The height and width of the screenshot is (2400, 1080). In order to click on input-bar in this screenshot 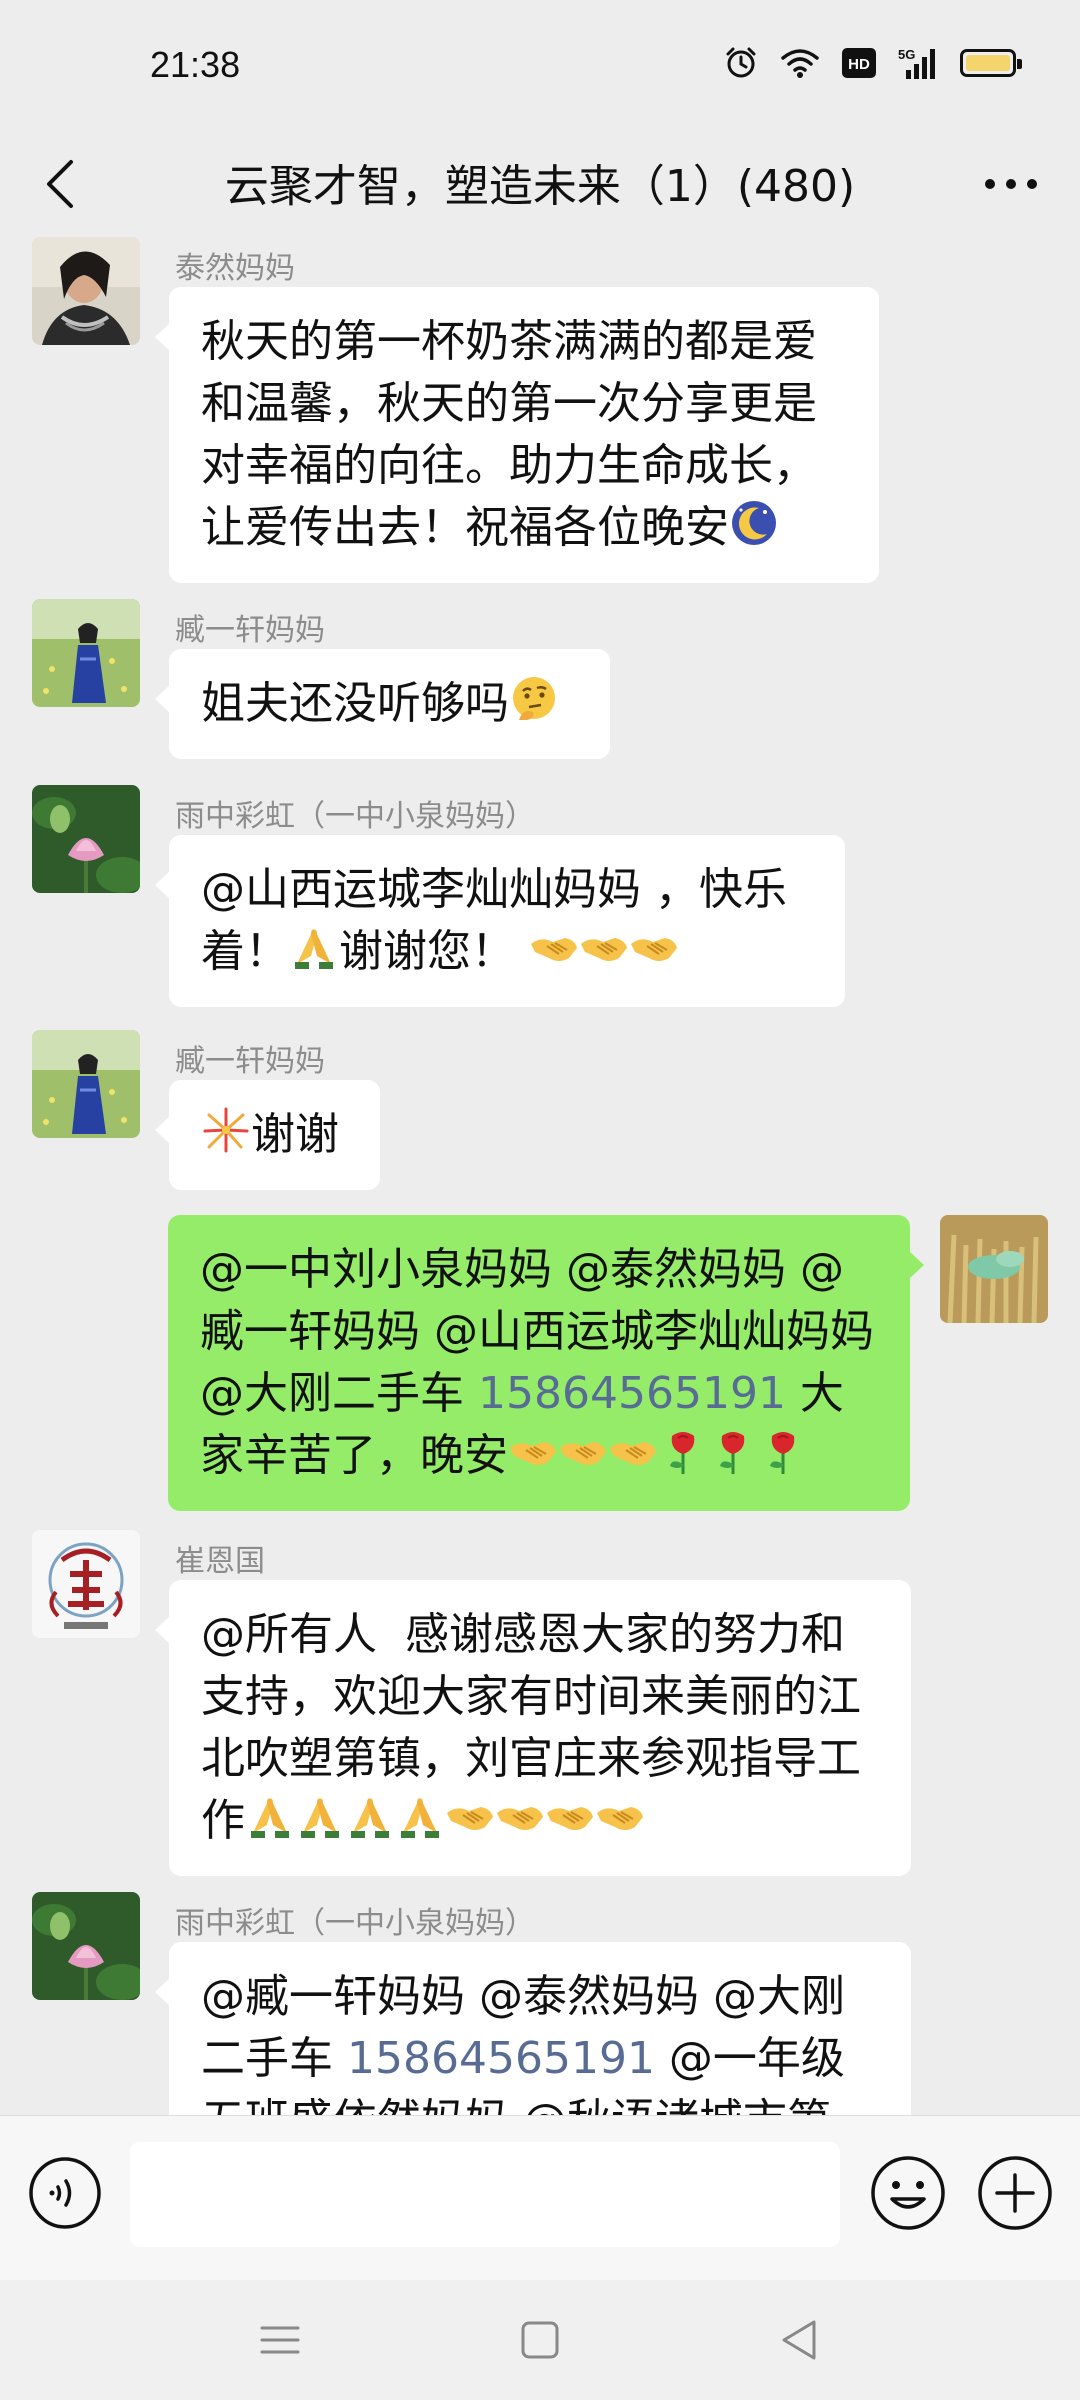, I will do `click(540, 2198)`.